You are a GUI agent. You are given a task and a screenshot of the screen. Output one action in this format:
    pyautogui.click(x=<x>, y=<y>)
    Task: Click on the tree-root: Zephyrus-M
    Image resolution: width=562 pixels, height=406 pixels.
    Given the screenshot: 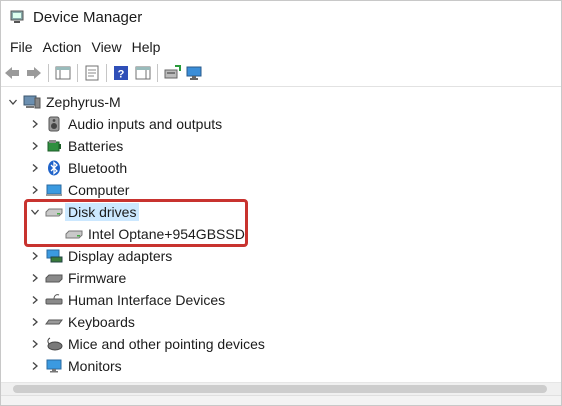 What is the action you would take?
    pyautogui.click(x=64, y=102)
    